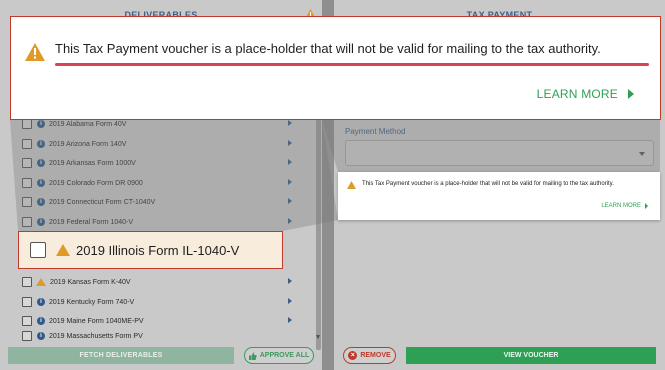 The width and height of the screenshot is (665, 370). Describe the element at coordinates (353, 355) in the screenshot. I see `close-icon: ×` at that location.